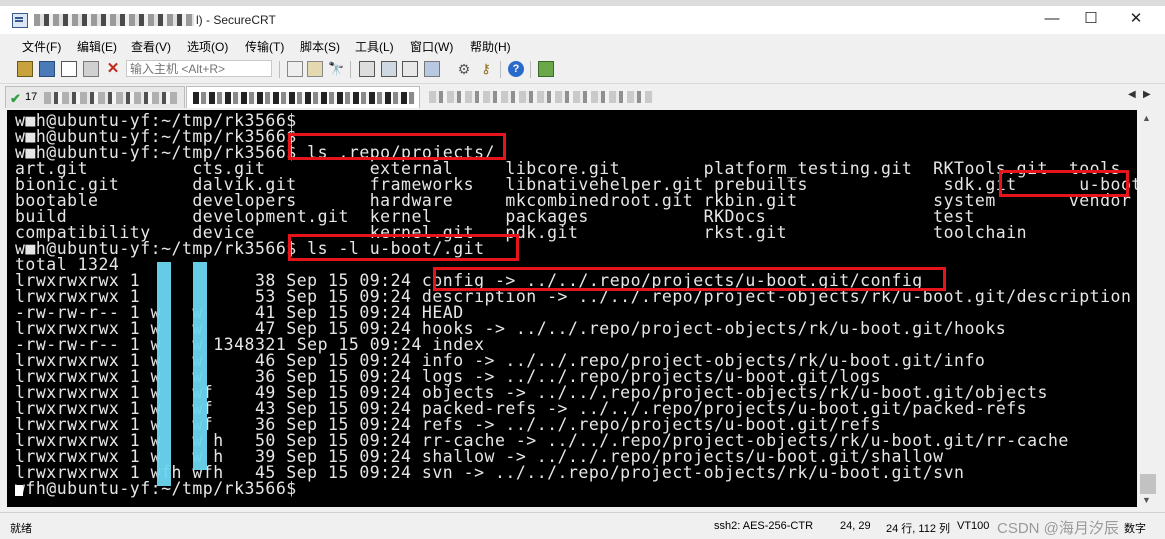  I want to click on securecrt-app-icon, so click(20, 20).